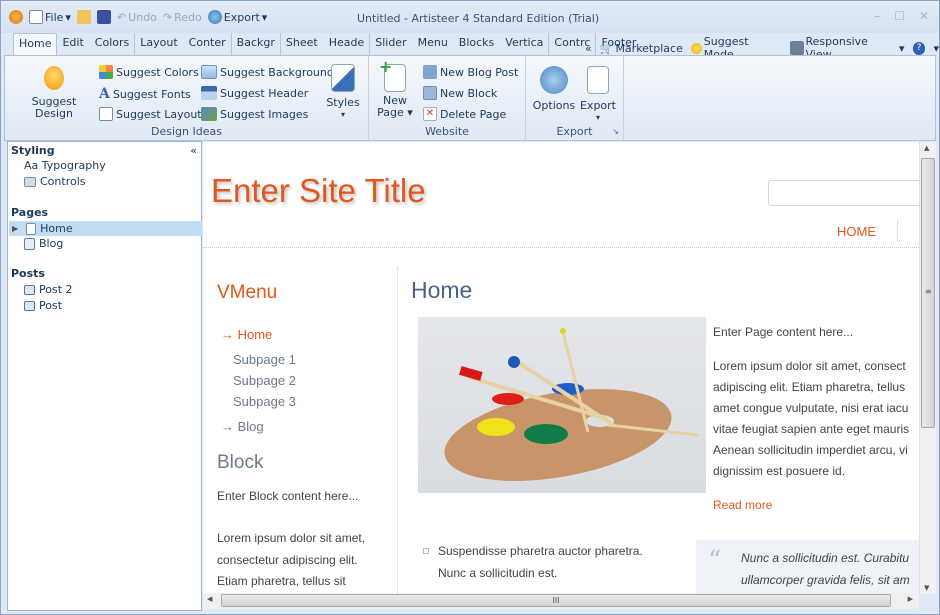 This screenshot has height=615, width=940. What do you see at coordinates (525, 44) in the screenshot?
I see `tab-vertical-menu: Vertica` at bounding box center [525, 44].